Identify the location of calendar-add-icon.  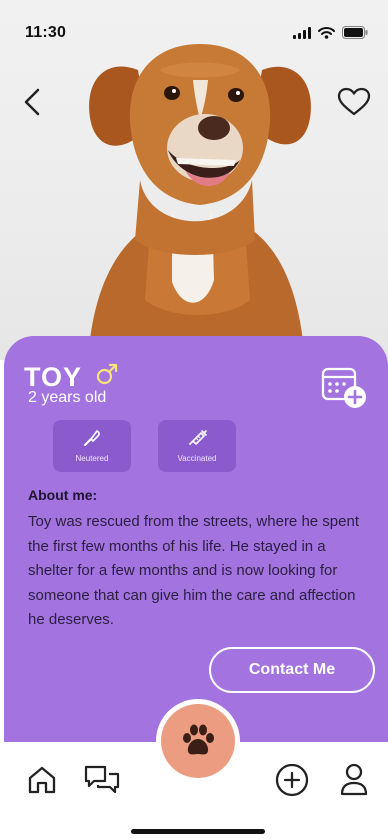
(343, 387).